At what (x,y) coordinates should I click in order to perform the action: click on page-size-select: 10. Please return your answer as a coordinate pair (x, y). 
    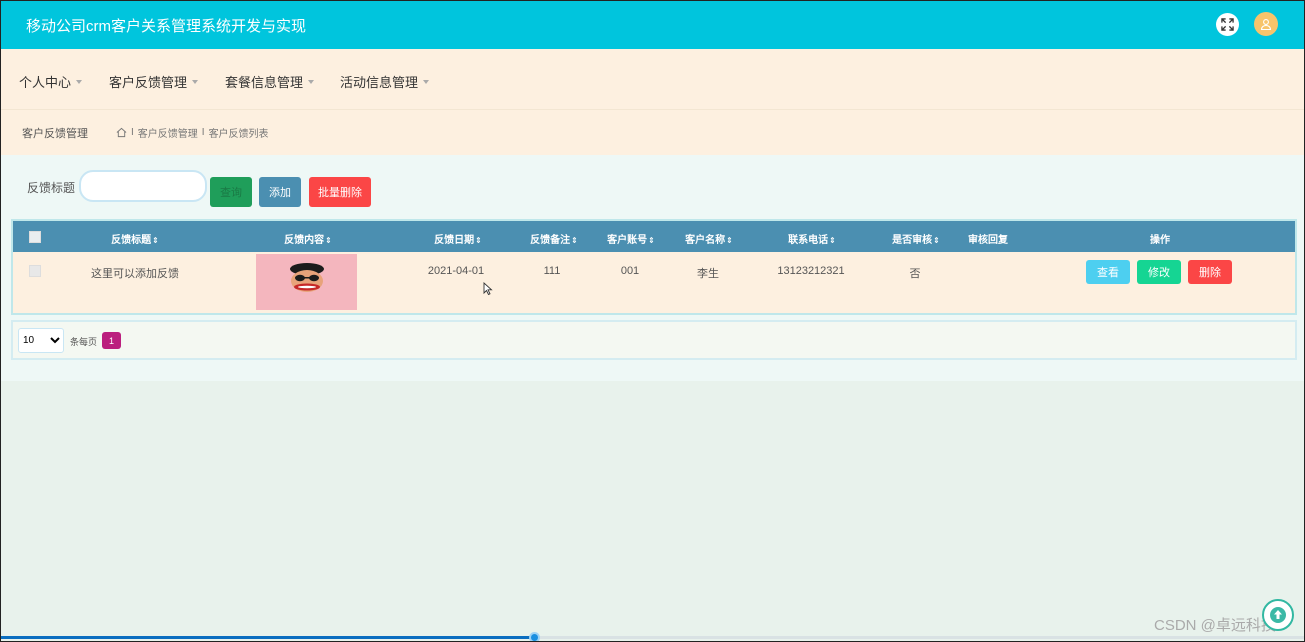
    Looking at the image, I should click on (41, 340).